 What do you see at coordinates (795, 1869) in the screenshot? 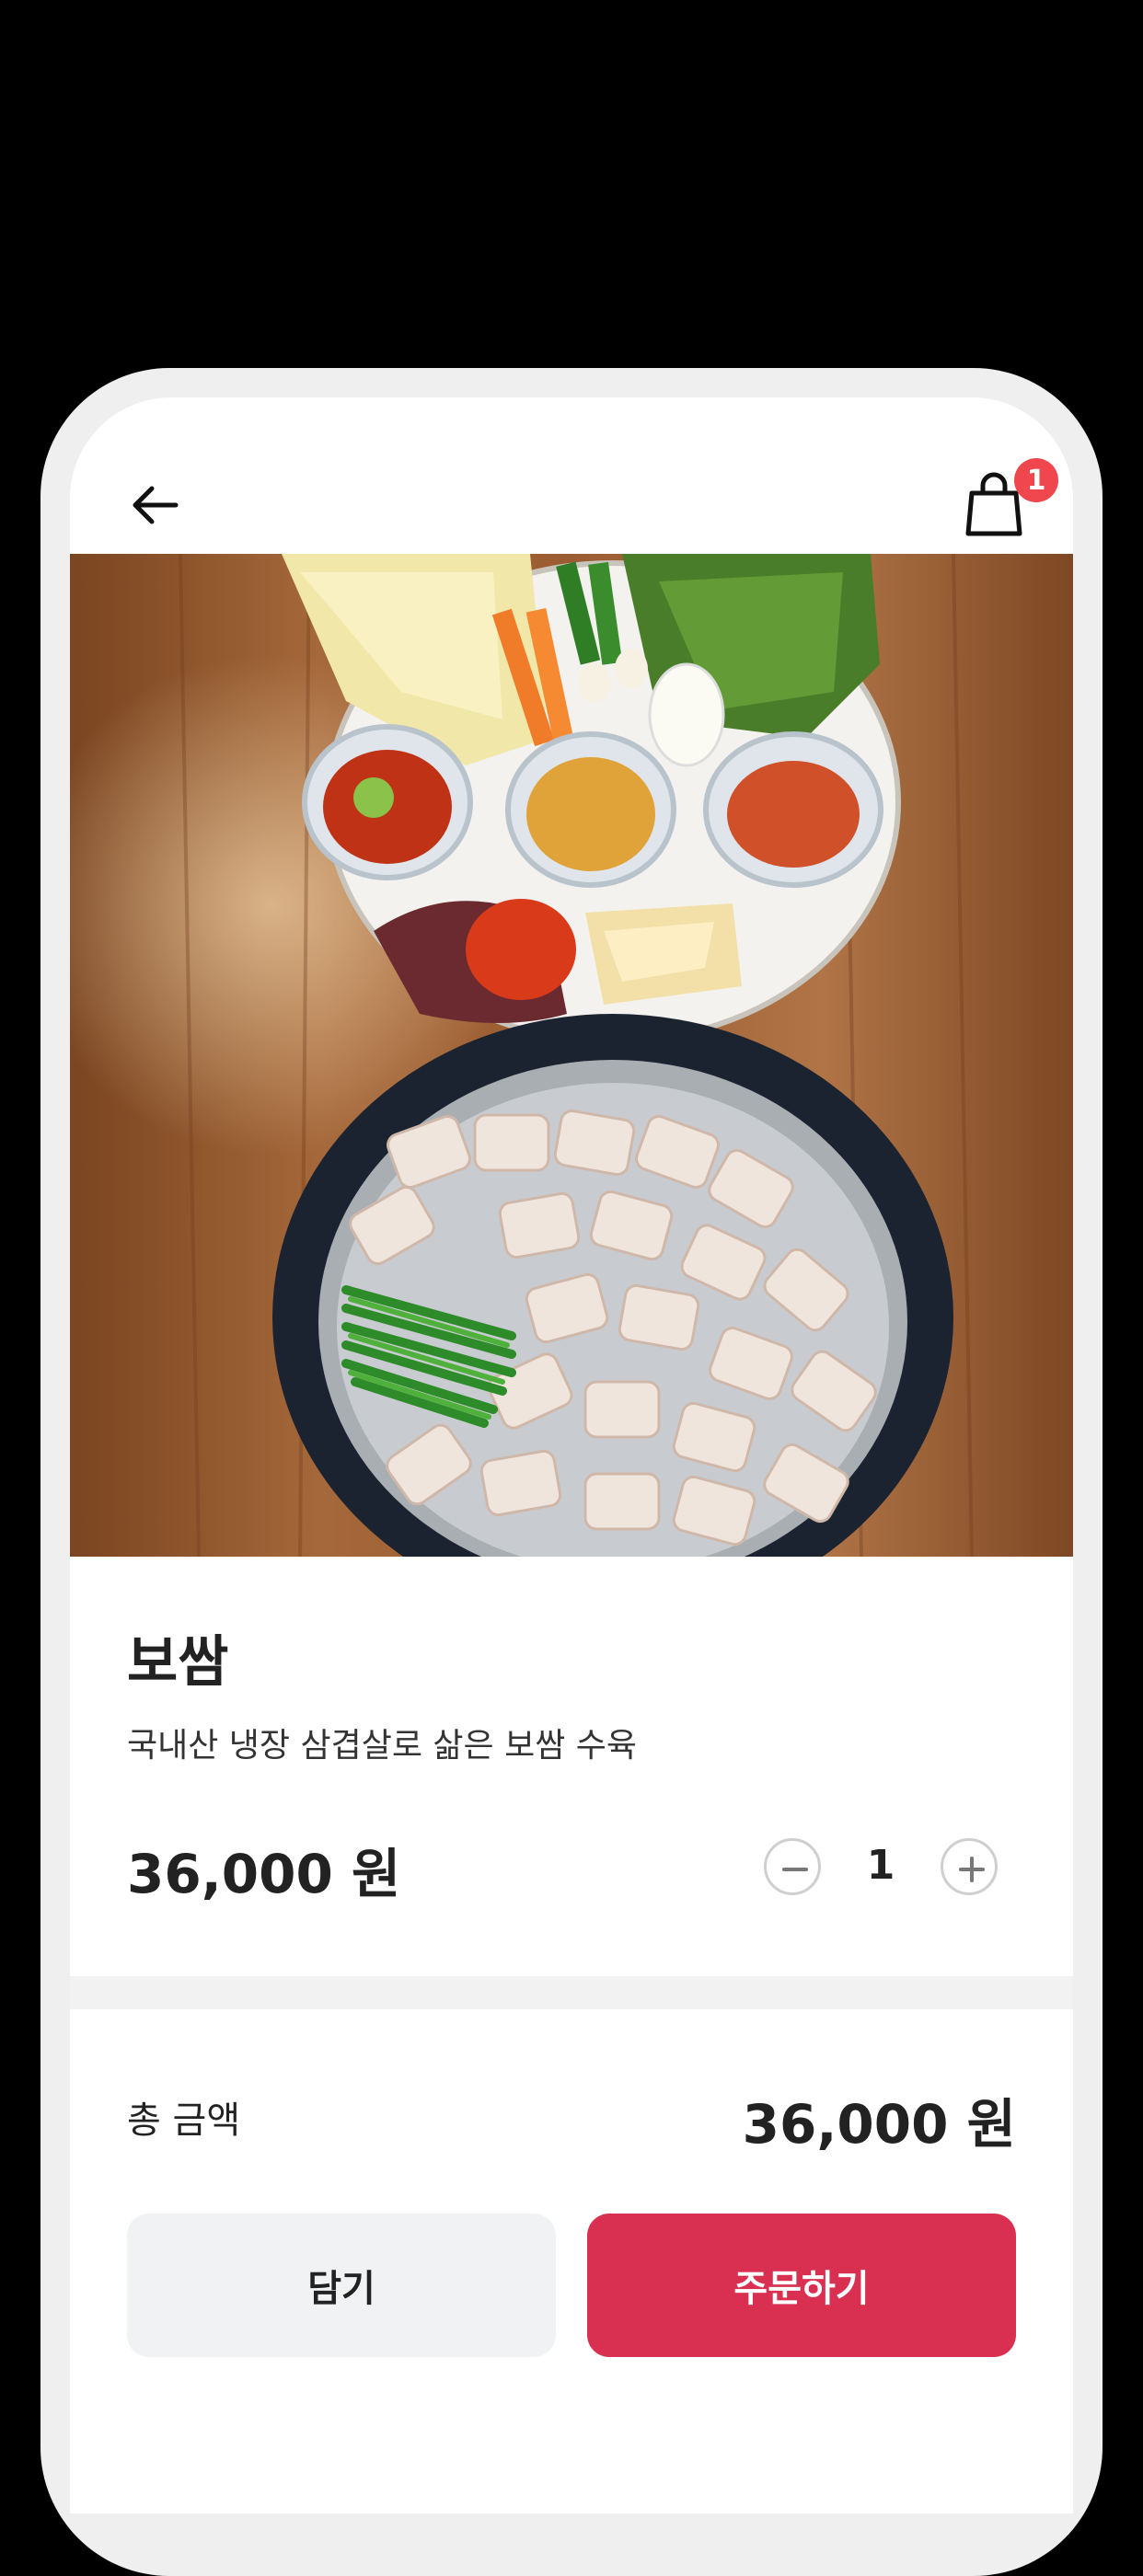
I see `minus-icon` at bounding box center [795, 1869].